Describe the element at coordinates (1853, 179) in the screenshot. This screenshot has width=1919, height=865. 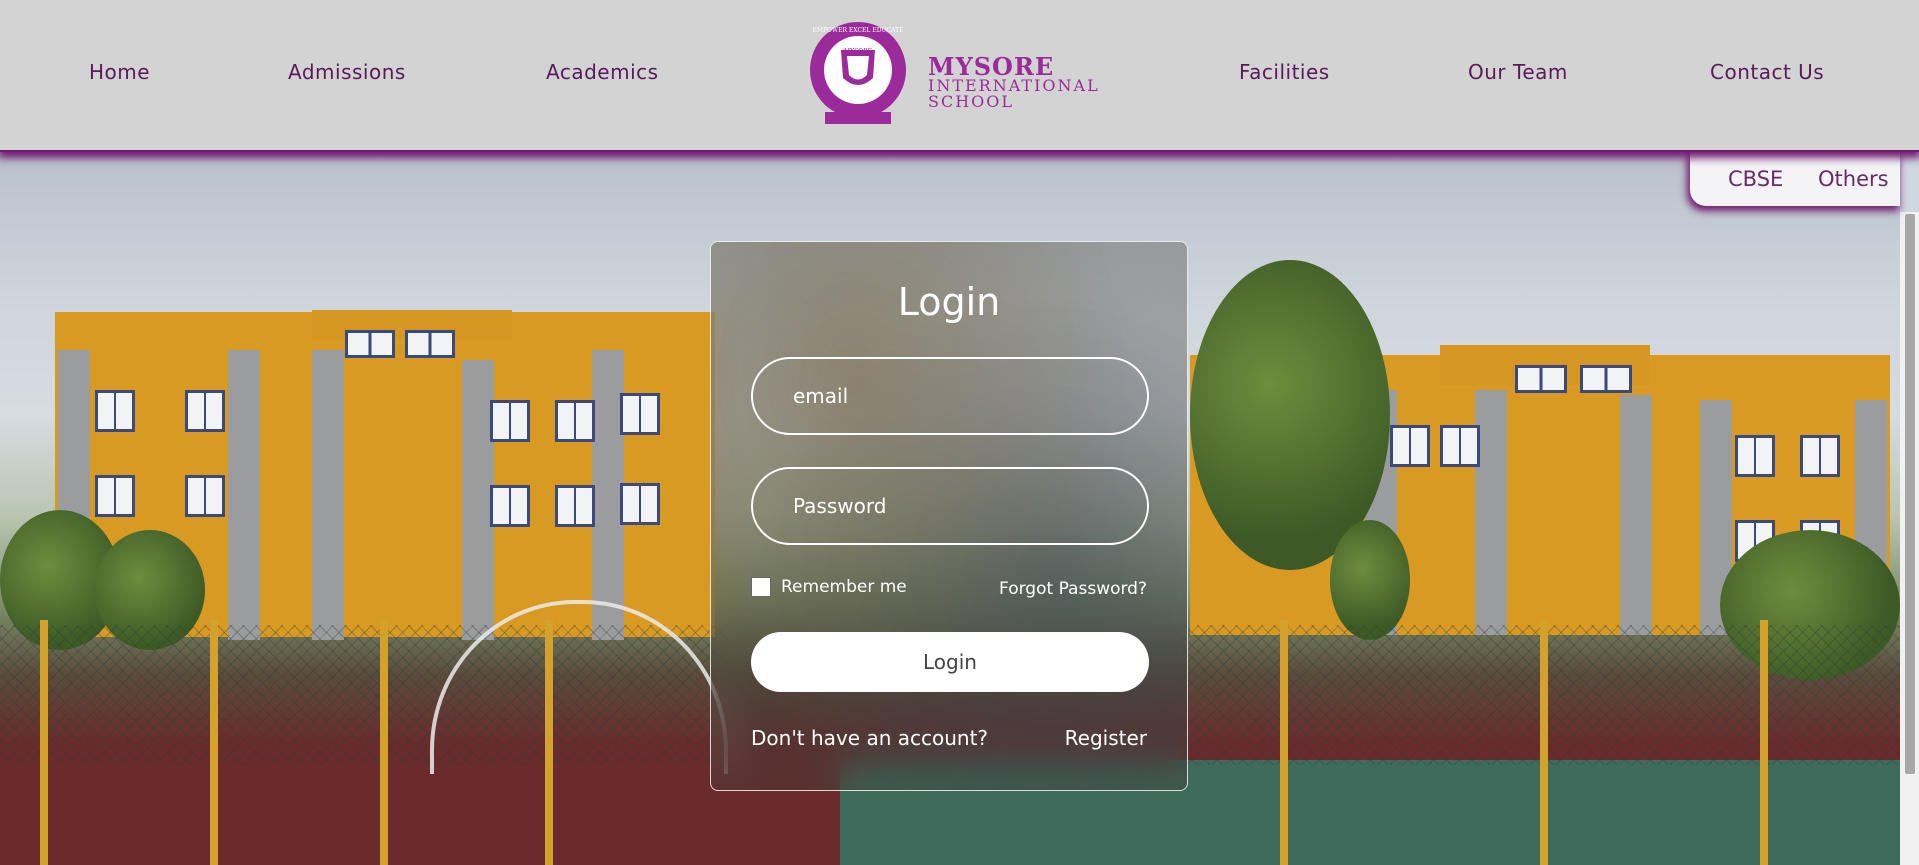
I see `tab-others: Others` at that location.